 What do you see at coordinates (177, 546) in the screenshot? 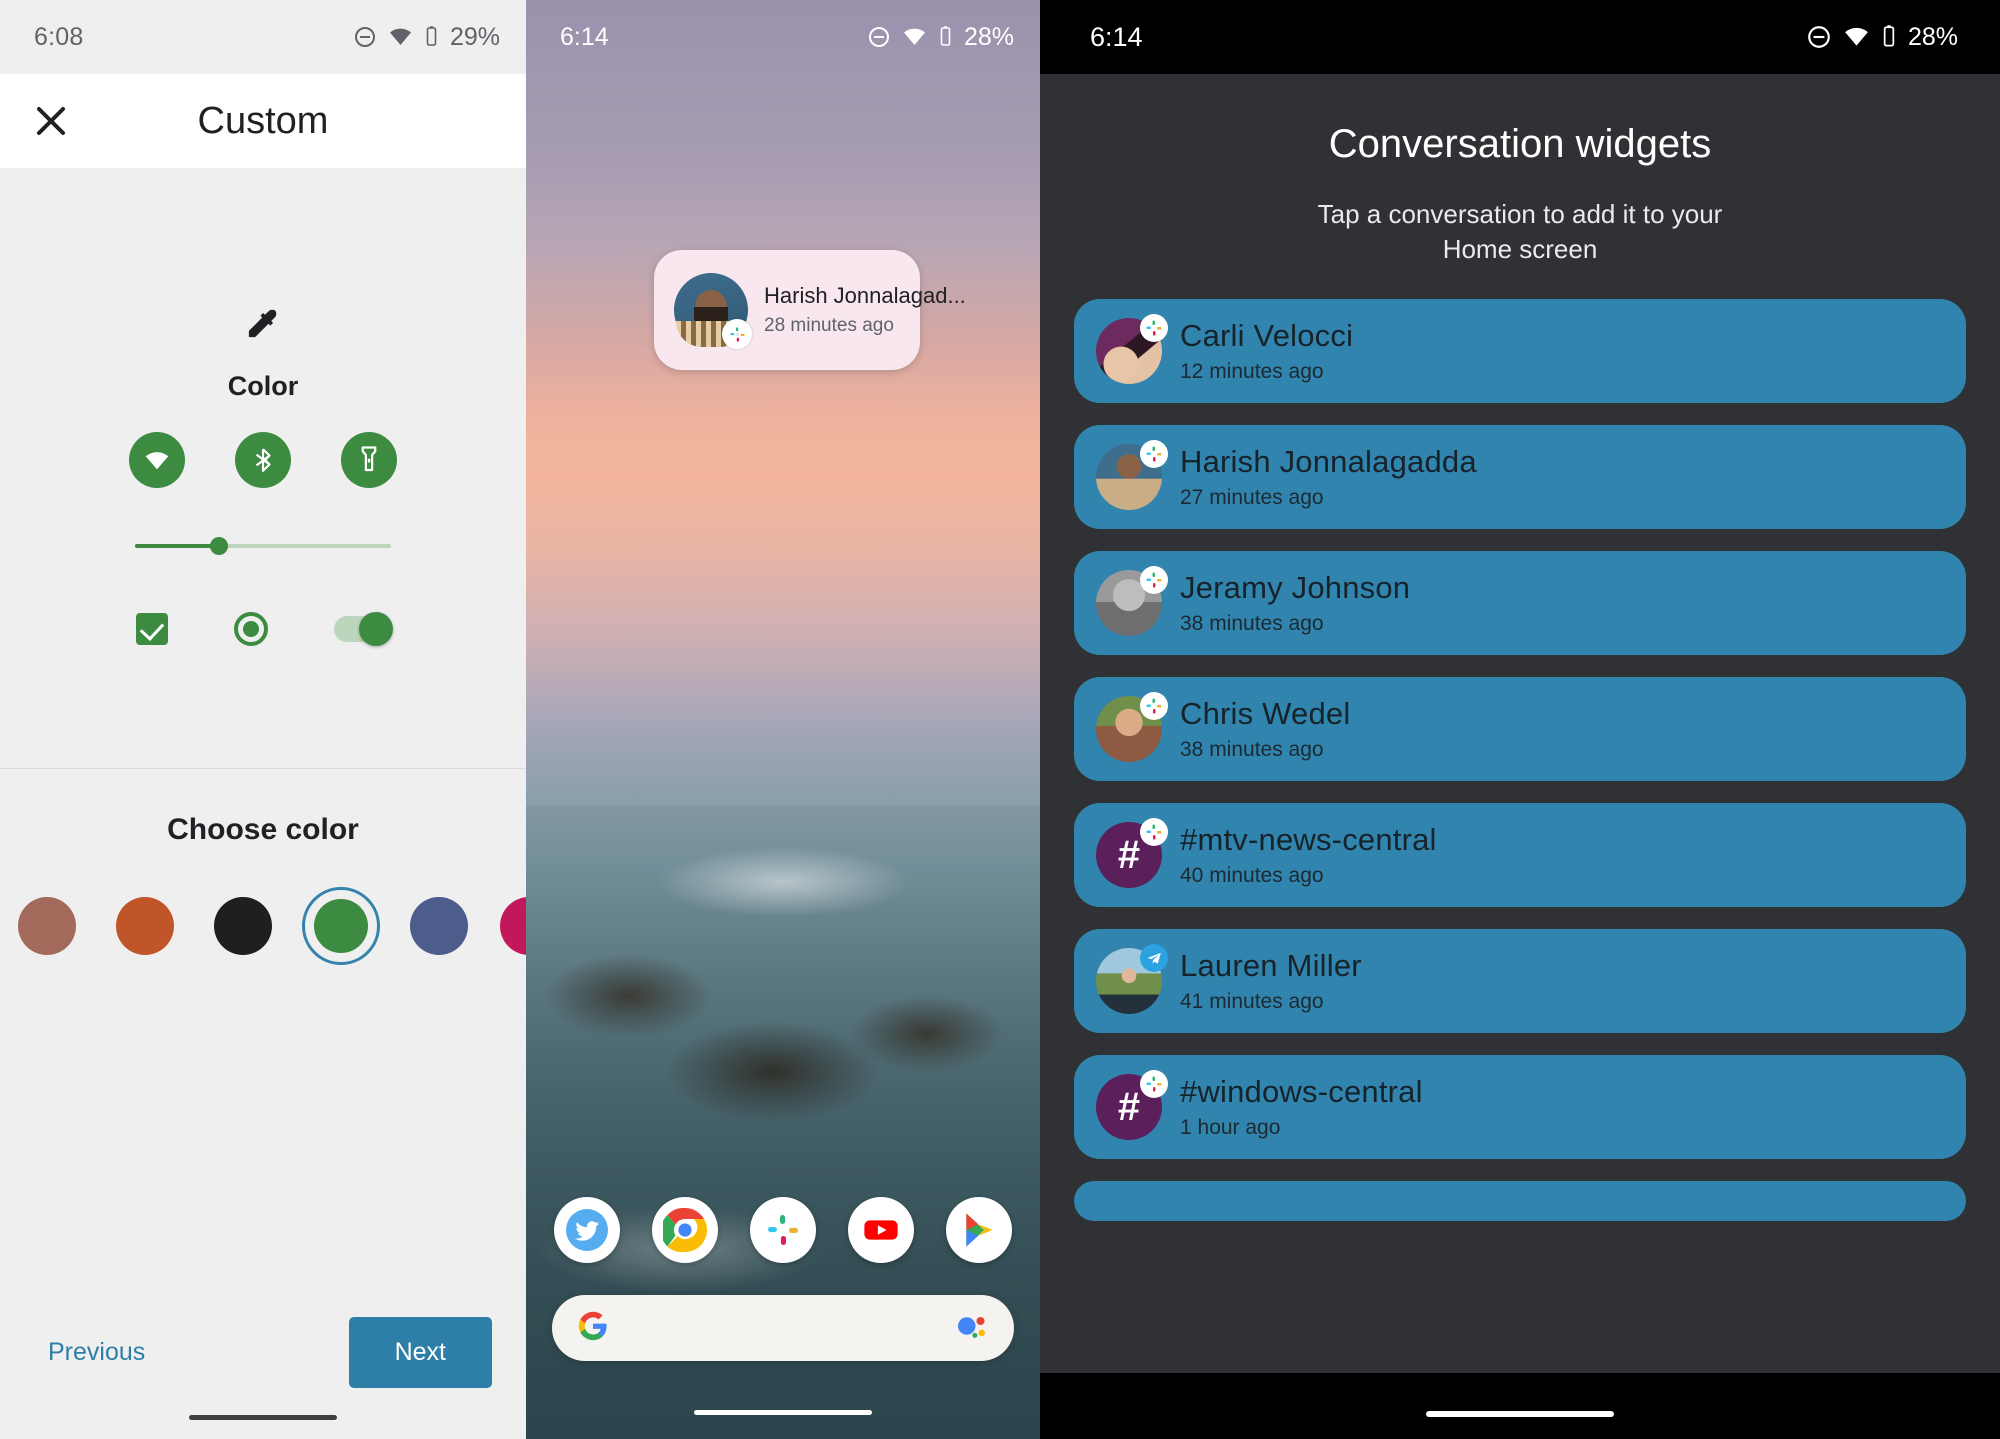
I see `slider-fill` at bounding box center [177, 546].